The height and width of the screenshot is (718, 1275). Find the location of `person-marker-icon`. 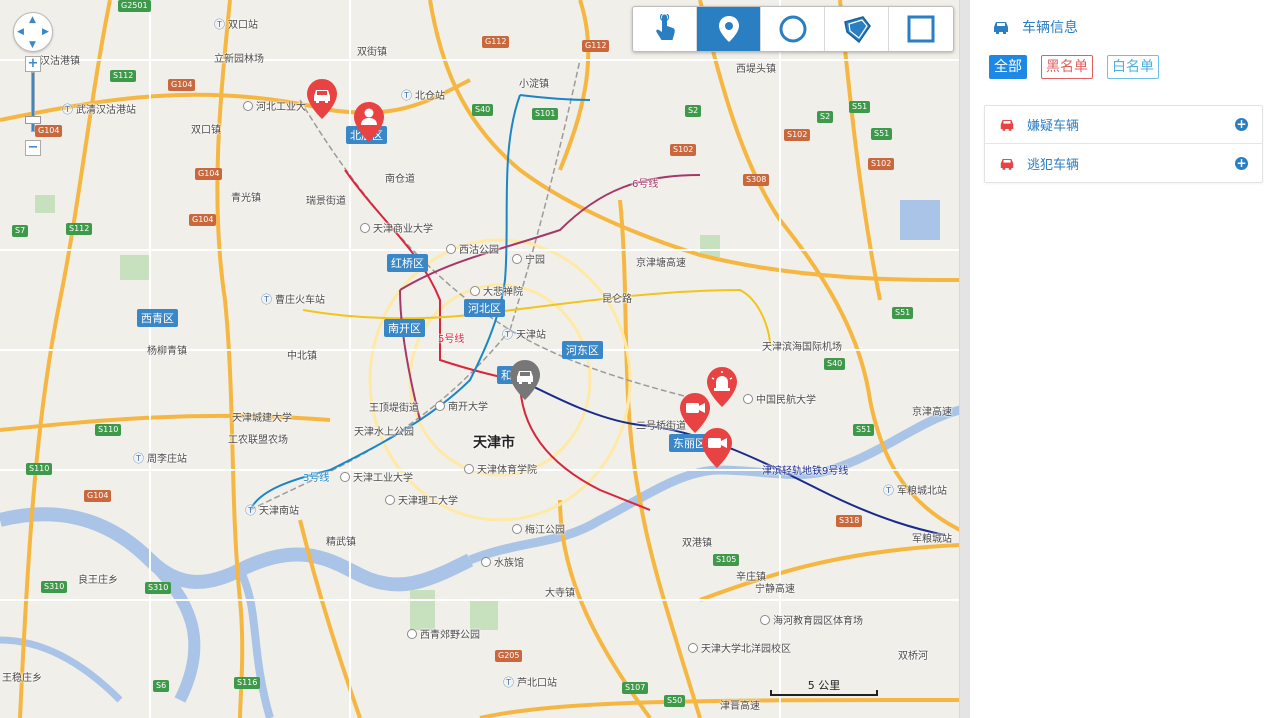

person-marker-icon is located at coordinates (369, 122).